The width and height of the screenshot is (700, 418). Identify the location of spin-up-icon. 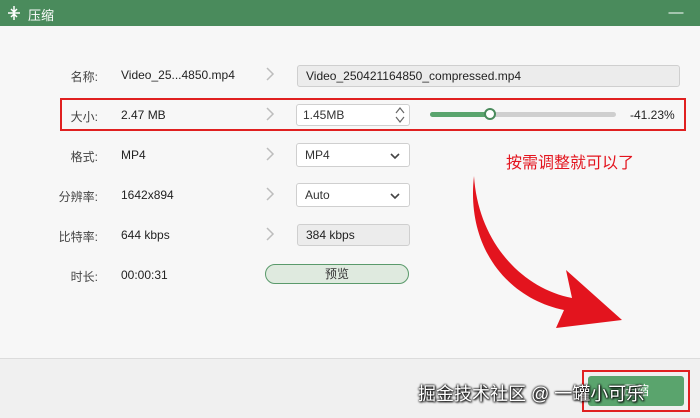
(400, 110).